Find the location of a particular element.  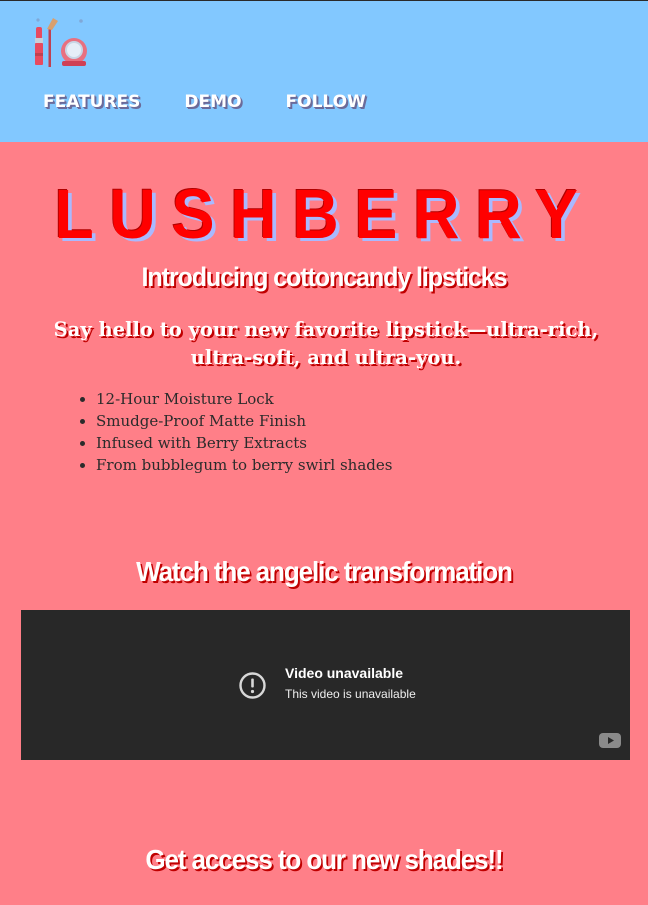

video-error-message: This video is unavailable is located at coordinates (350, 694).